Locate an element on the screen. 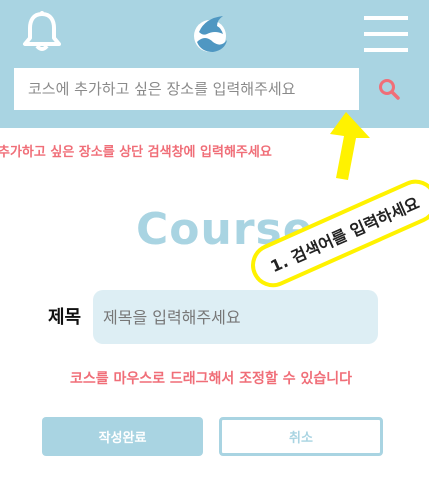 This screenshot has width=429, height=492. title-label: 제목 is located at coordinates (65, 317).